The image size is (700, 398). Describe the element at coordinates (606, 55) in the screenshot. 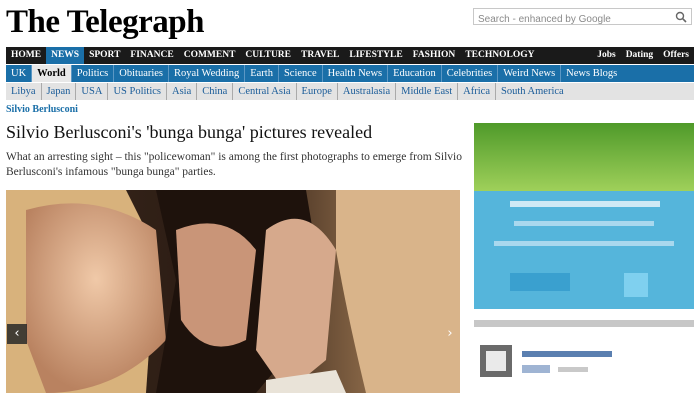

I see `nav-jobs: Jobs` at that location.